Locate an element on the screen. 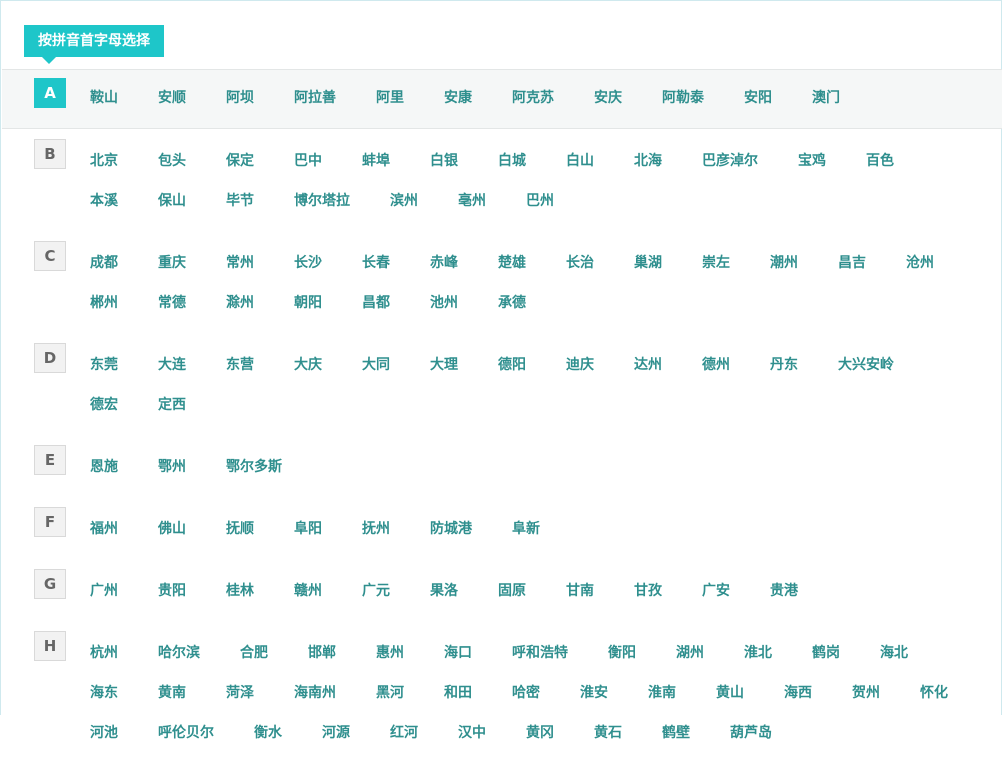  city-link: 贵港 is located at coordinates (784, 591).